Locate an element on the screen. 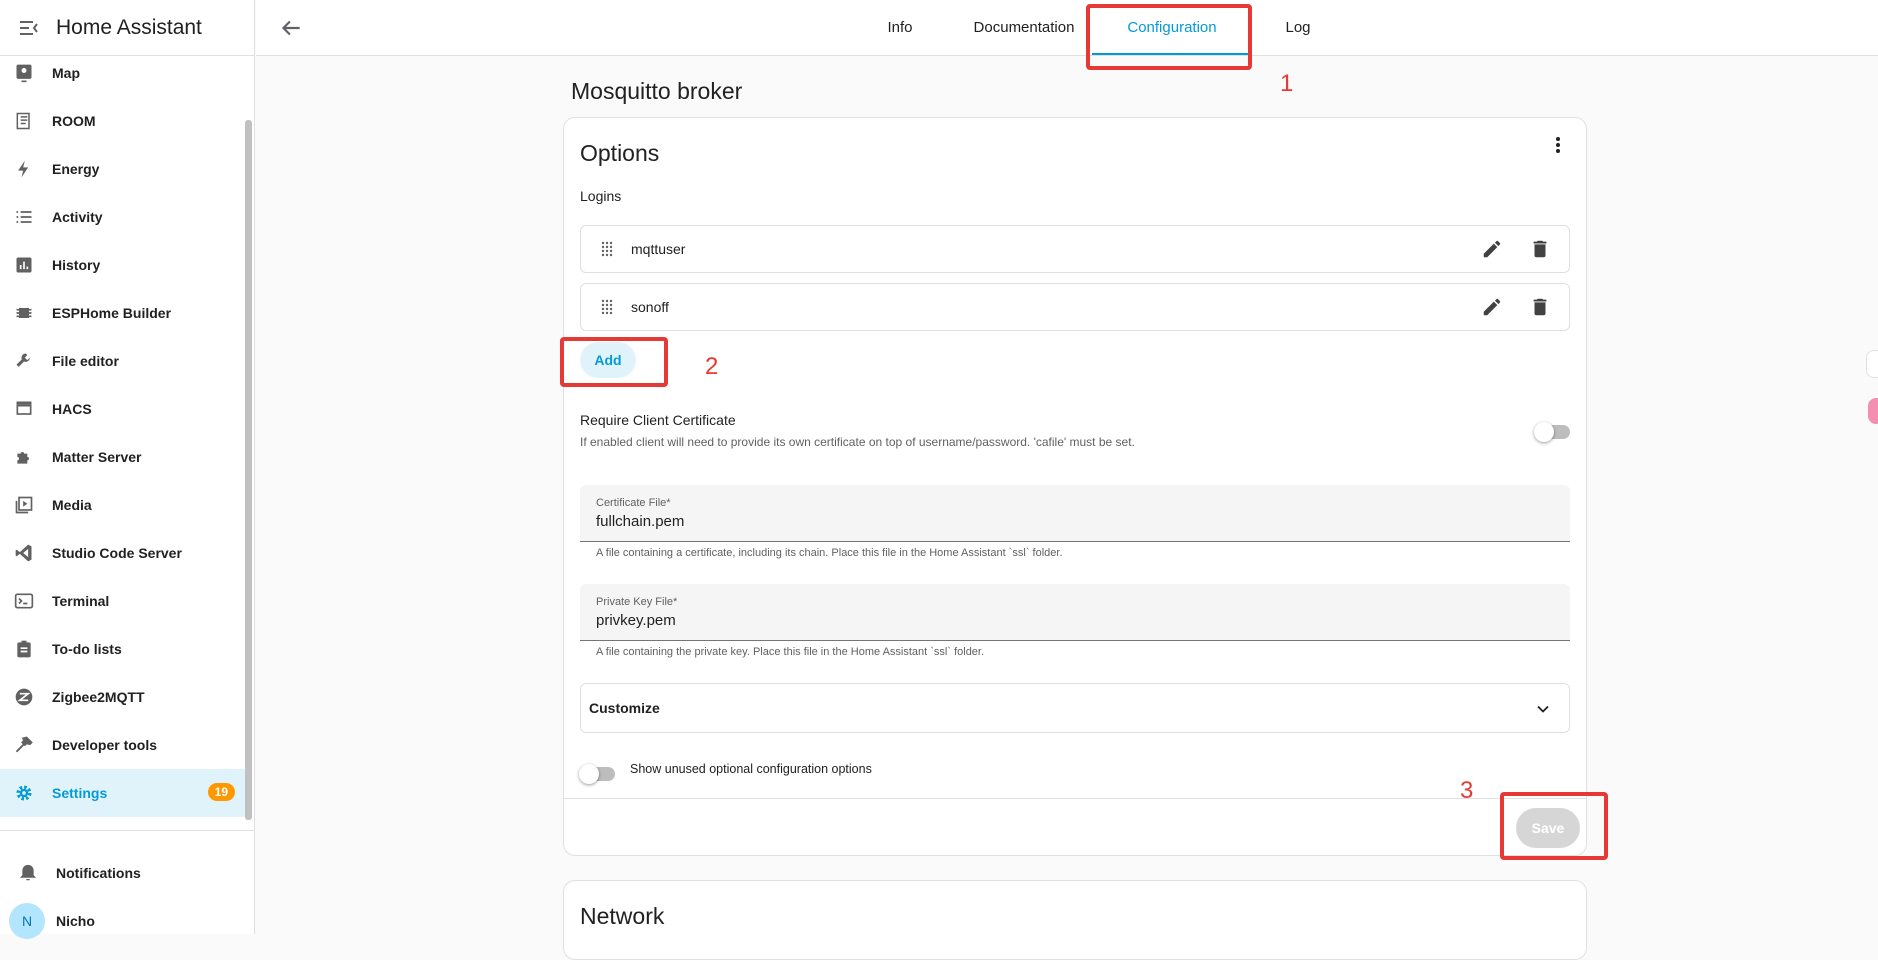 This screenshot has width=1878, height=960. require-cert-title: Require Client Certificate is located at coordinates (658, 420).